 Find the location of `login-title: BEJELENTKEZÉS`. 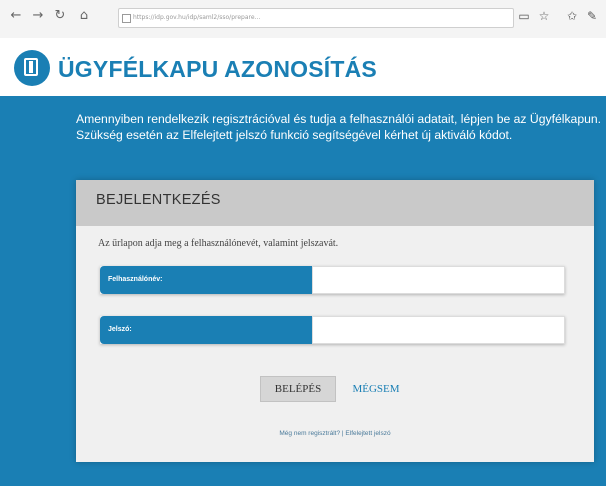

login-title: BEJELENTKEZÉS is located at coordinates (158, 200).